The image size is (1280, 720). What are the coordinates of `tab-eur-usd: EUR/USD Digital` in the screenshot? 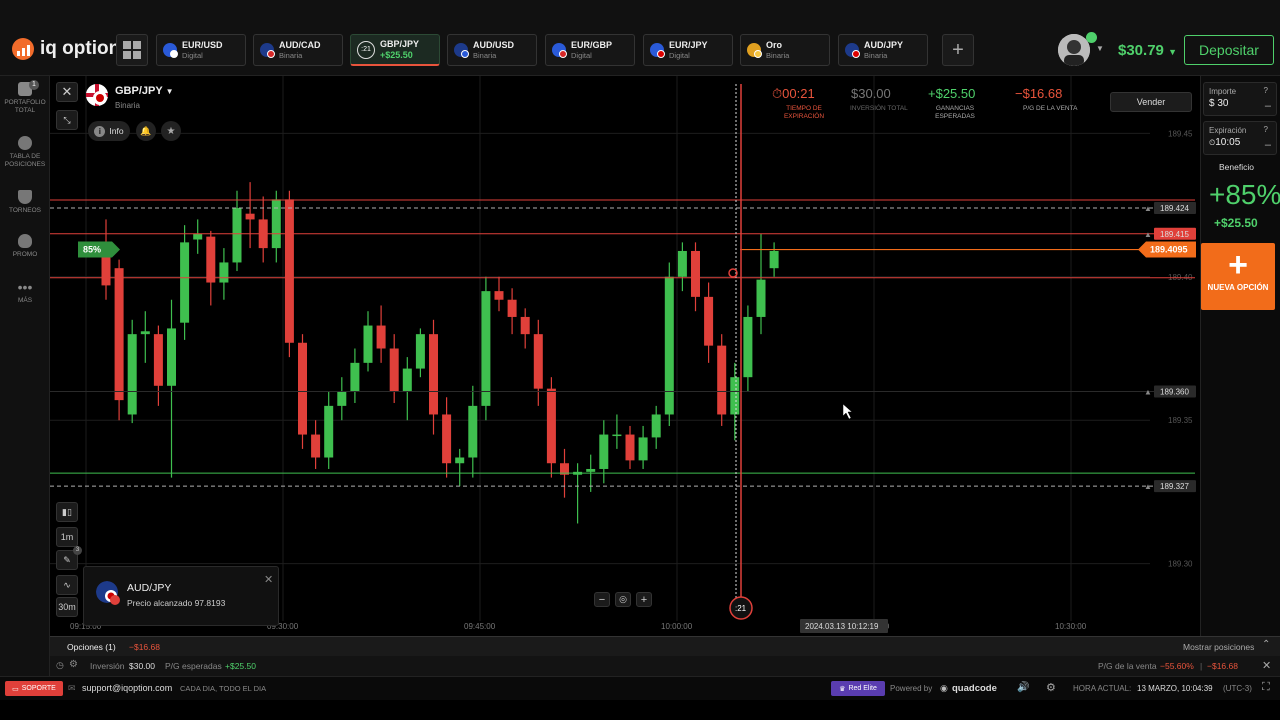 It's located at (201, 50).